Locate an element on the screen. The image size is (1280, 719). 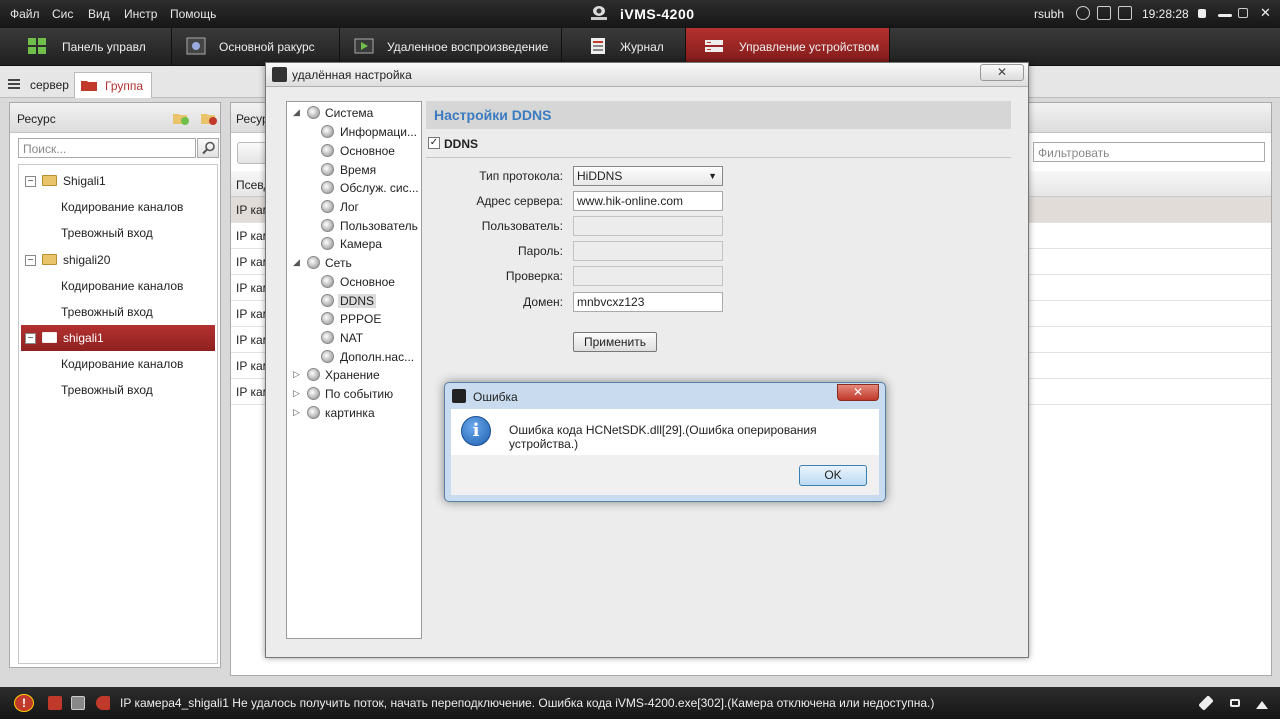
tab-label: Управление устройством is located at coordinates (809, 47).